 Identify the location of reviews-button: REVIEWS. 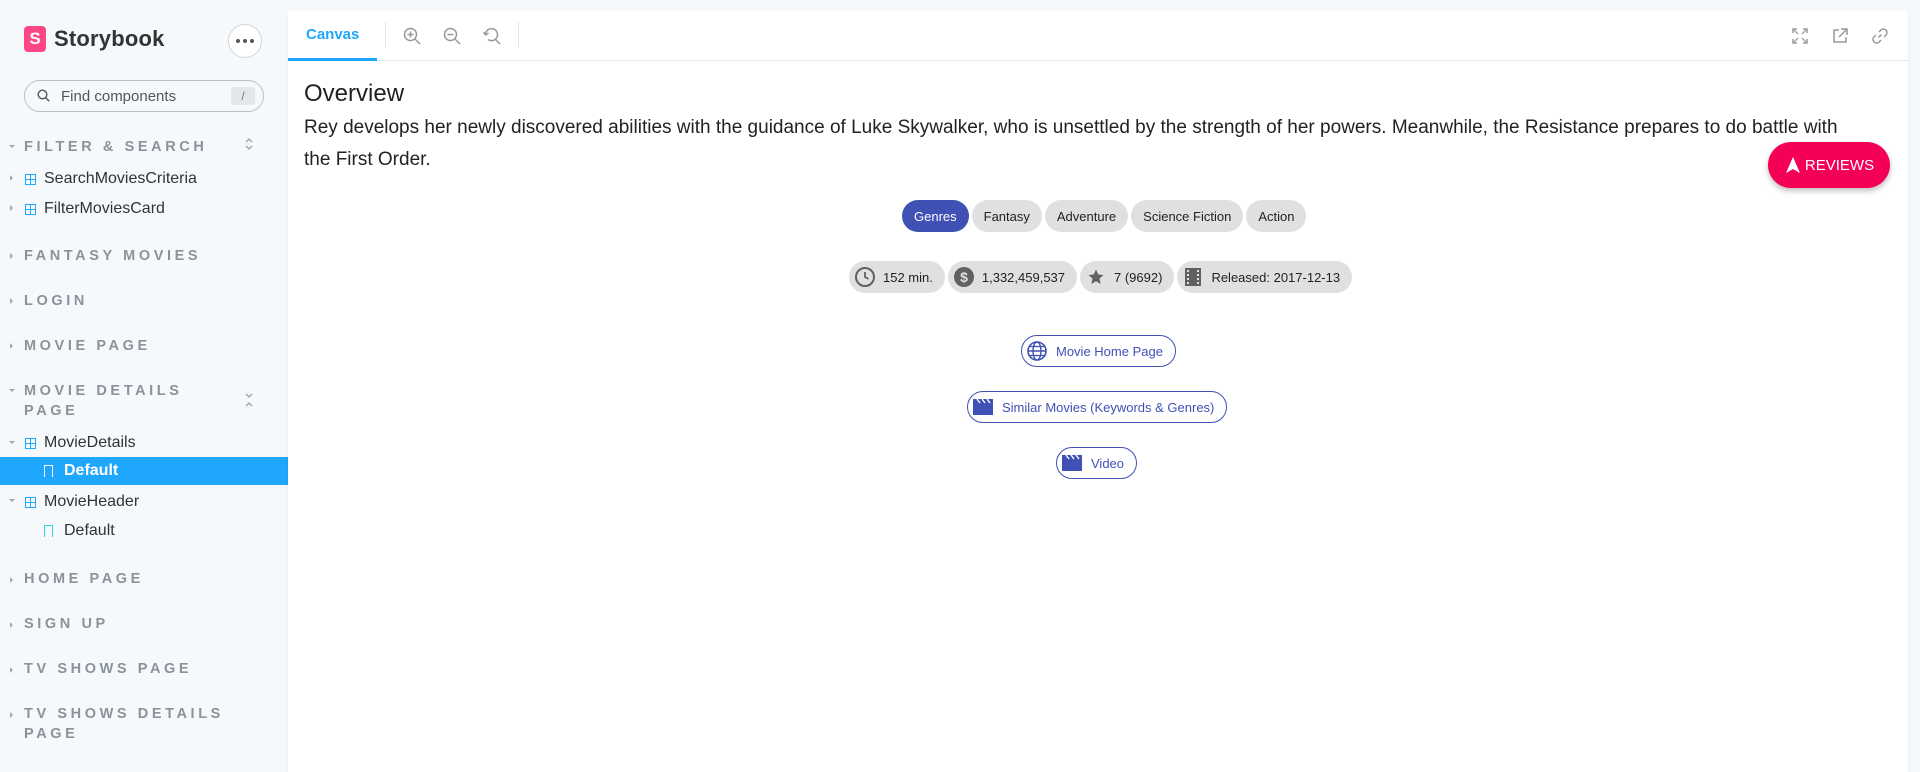
(1829, 165).